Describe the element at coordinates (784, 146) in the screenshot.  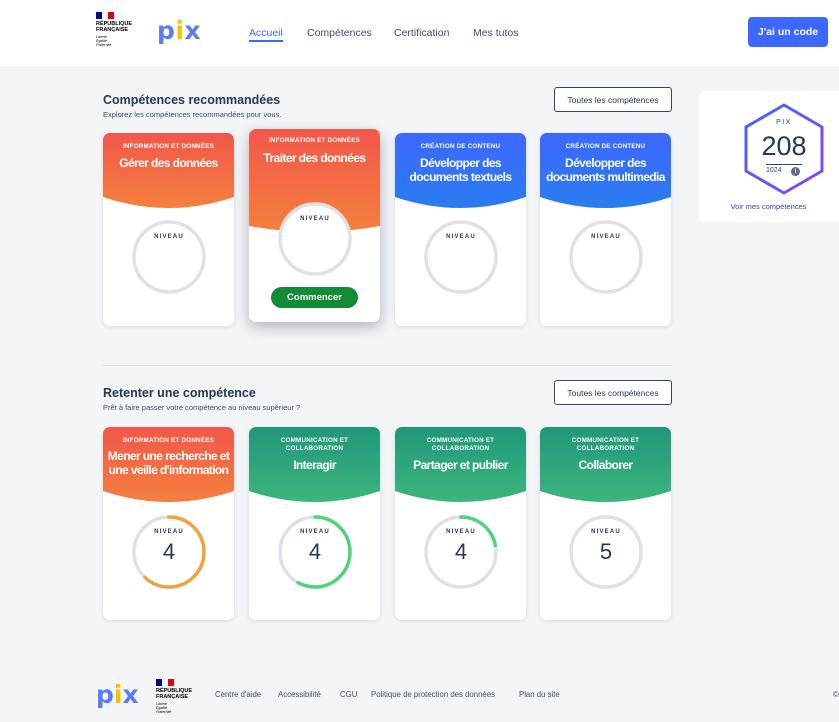
I see `pix-score-value: 208` at that location.